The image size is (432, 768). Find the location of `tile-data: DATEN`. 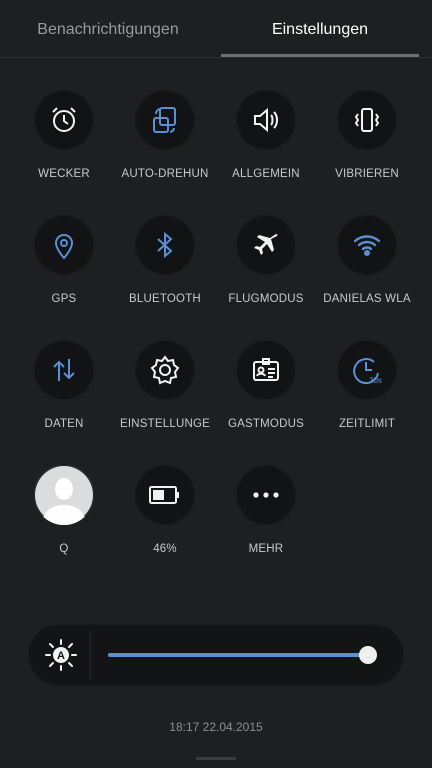

tile-data: DATEN is located at coordinates (64, 395).